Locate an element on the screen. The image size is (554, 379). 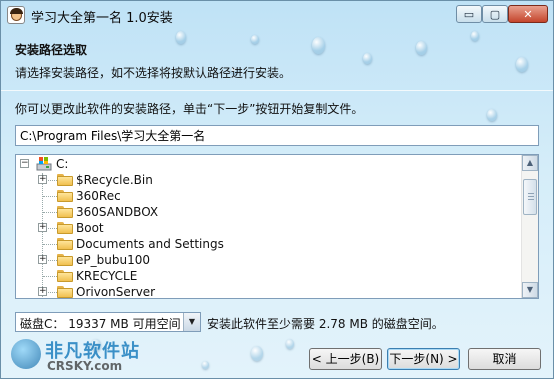
vertical-scrollbar: ▲ ▼ is located at coordinates (529, 226).